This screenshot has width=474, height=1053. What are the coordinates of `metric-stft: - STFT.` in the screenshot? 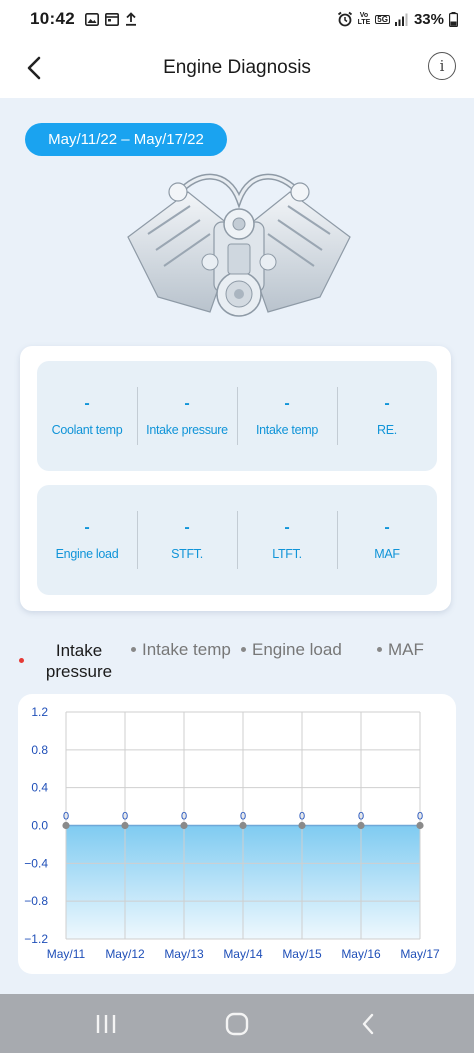 It's located at (187, 540).